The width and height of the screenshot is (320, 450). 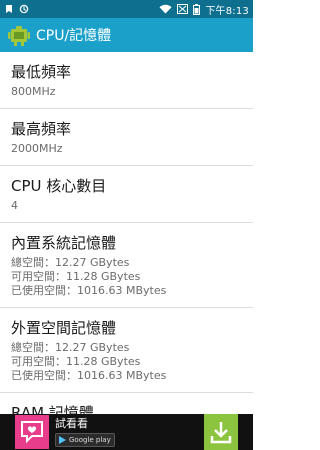 I want to click on notification-icon, so click(x=9, y=9).